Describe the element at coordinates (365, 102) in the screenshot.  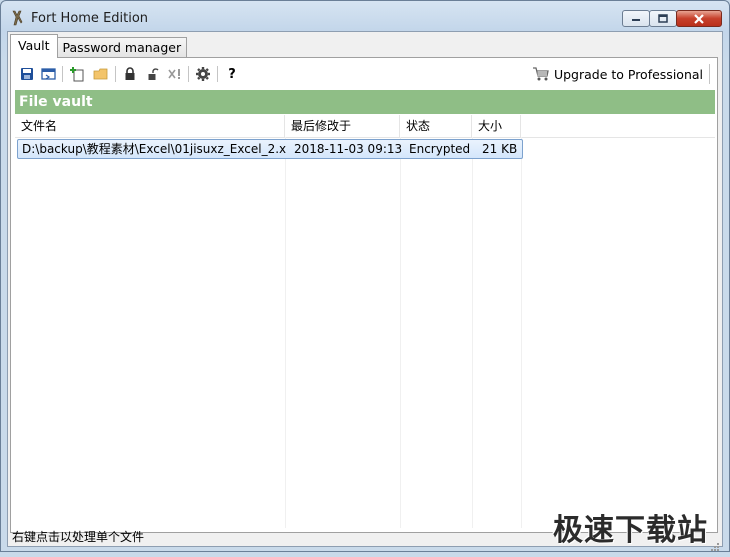
I see `section-header: File vault` at that location.